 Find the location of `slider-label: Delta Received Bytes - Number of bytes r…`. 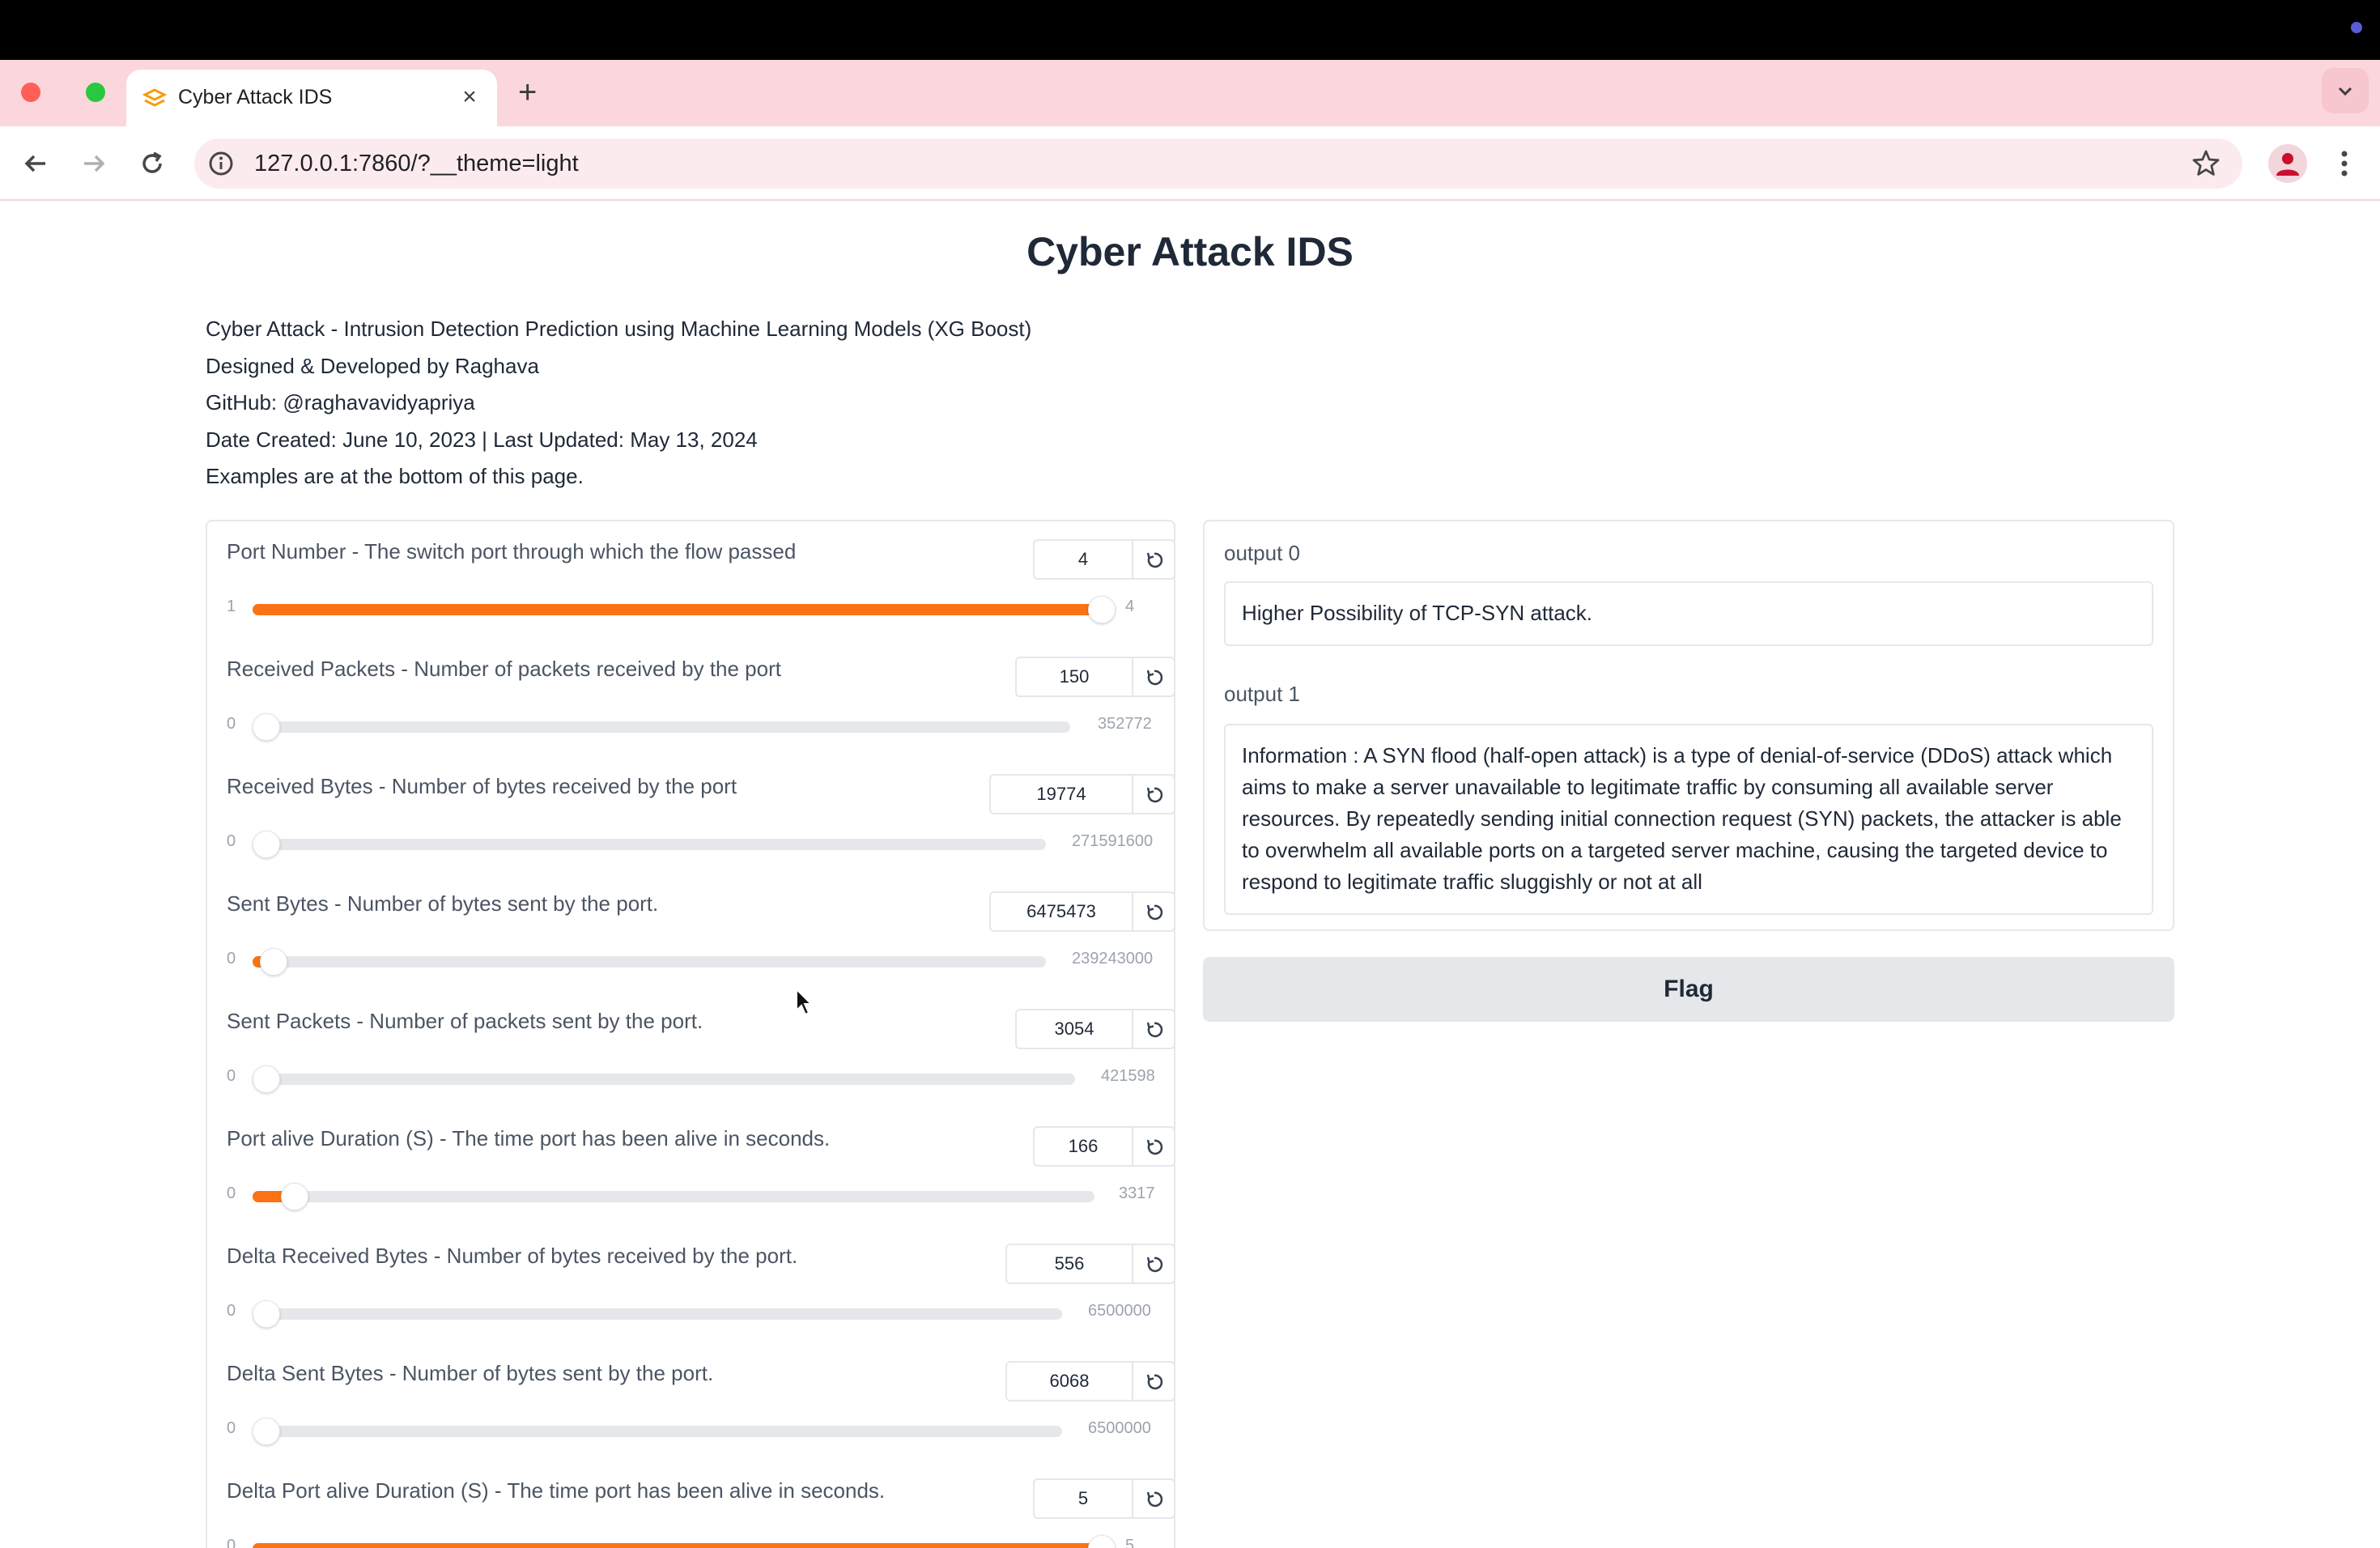

slider-label: Delta Received Bytes - Number of bytes r… is located at coordinates (512, 1256).